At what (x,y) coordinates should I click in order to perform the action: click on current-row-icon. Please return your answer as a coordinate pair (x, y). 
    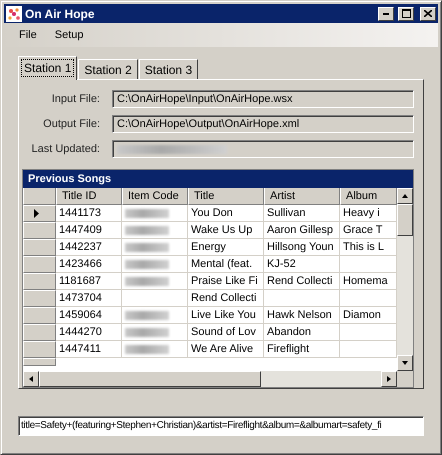
    Looking at the image, I should click on (36, 213).